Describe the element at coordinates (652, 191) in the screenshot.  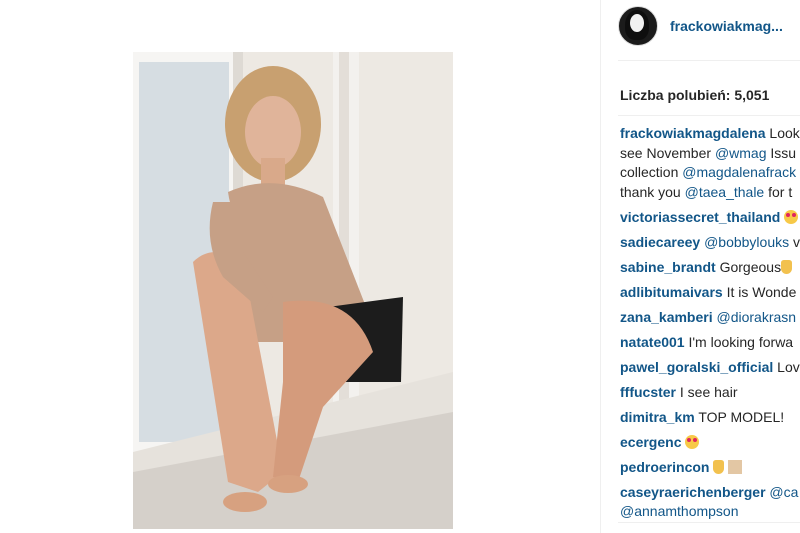
I see `caption-text: thank you` at that location.